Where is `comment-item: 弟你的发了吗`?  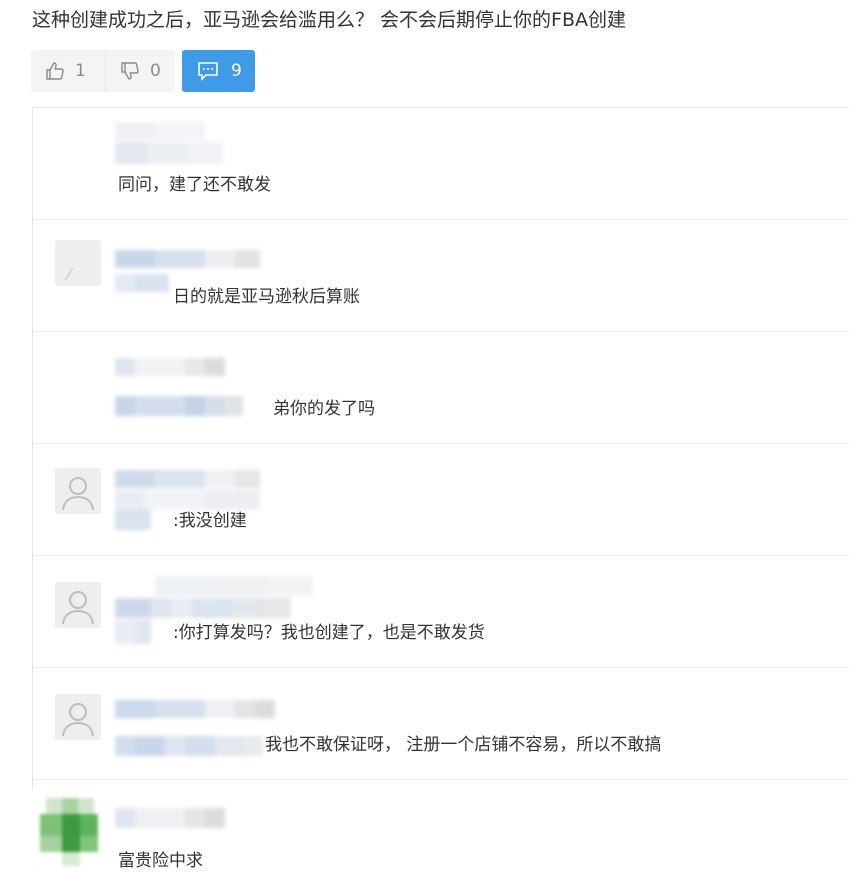 comment-item: 弟你的发了吗 is located at coordinates (441, 388).